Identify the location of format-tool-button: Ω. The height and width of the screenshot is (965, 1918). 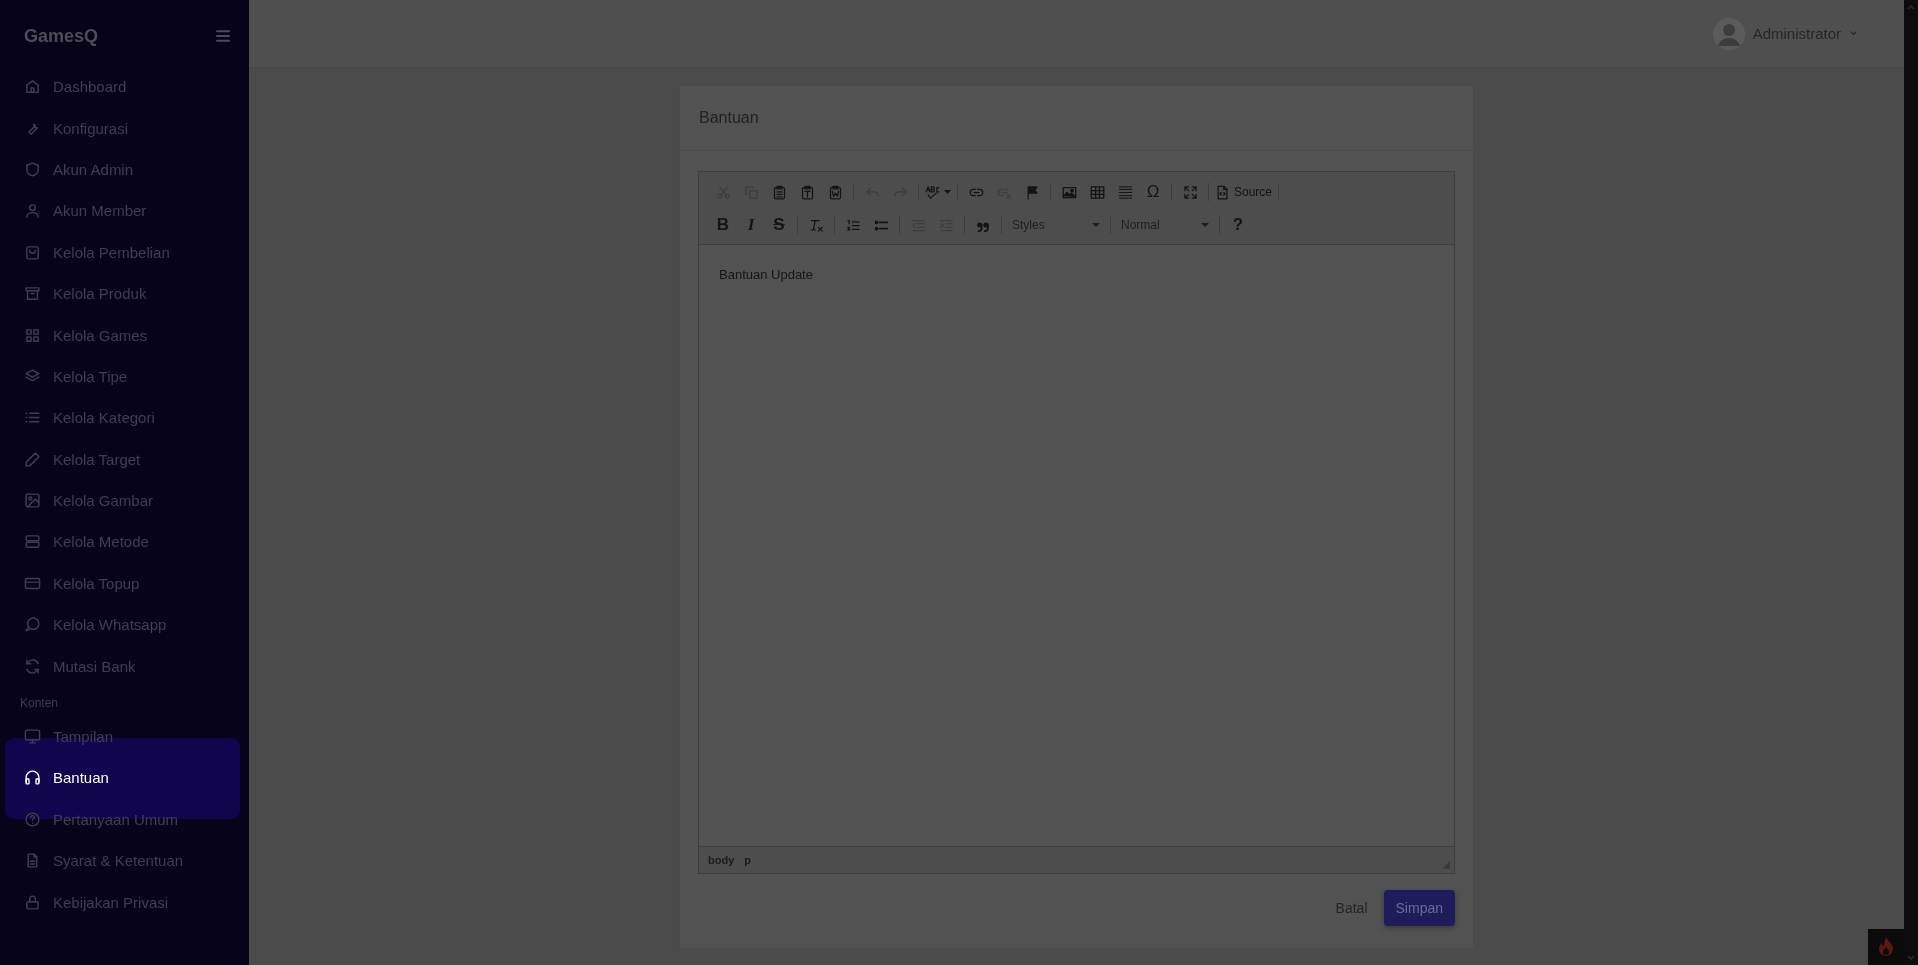
(1153, 192).